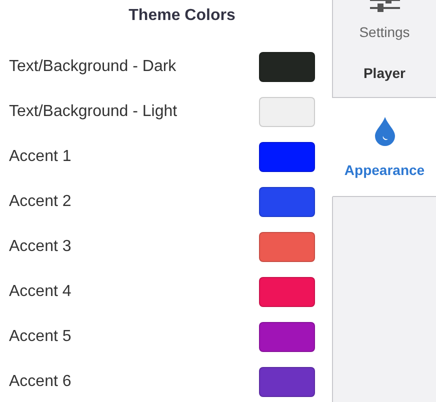 The height and width of the screenshot is (402, 436). What do you see at coordinates (40, 201) in the screenshot?
I see `color-label: Accent 2` at bounding box center [40, 201].